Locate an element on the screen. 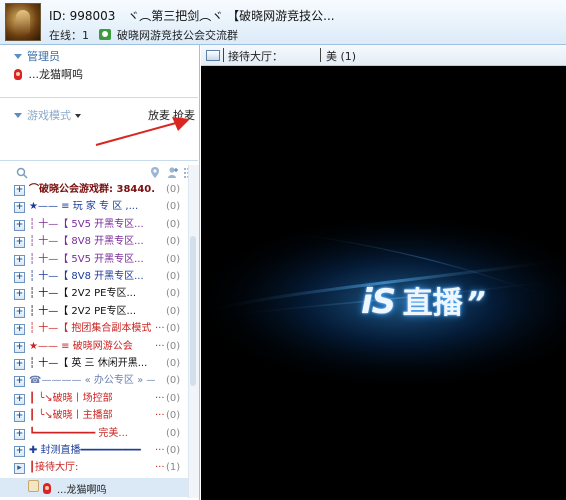 The image size is (566, 500). add-user-icon is located at coordinates (173, 172).